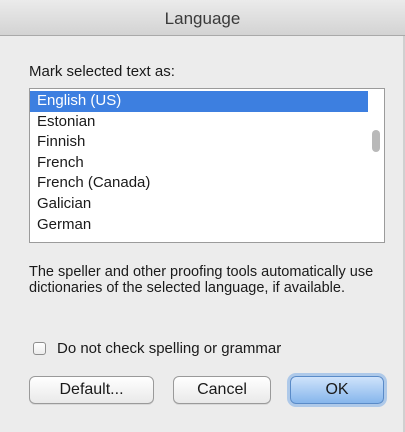  I want to click on no-check-row: Do not check spelling or grammar, so click(157, 348).